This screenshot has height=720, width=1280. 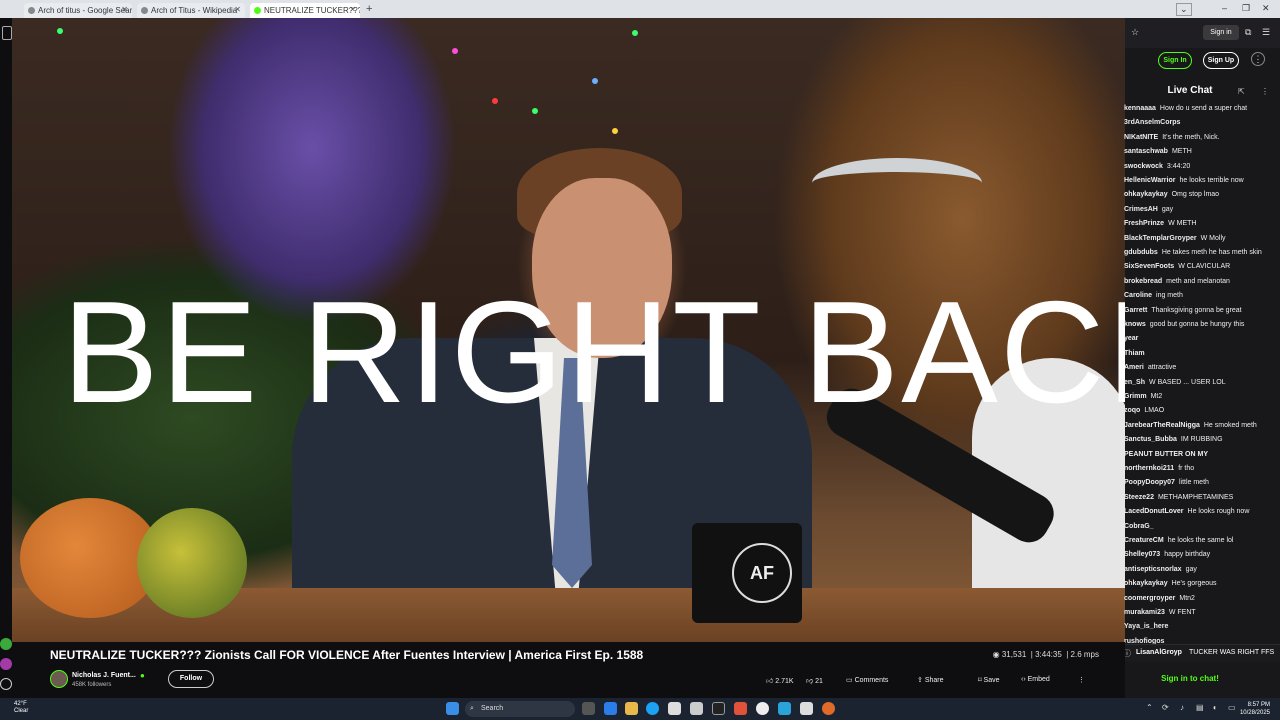 What do you see at coordinates (21, 708) in the screenshot?
I see `weather-widget: 42°F Clear` at bounding box center [21, 708].